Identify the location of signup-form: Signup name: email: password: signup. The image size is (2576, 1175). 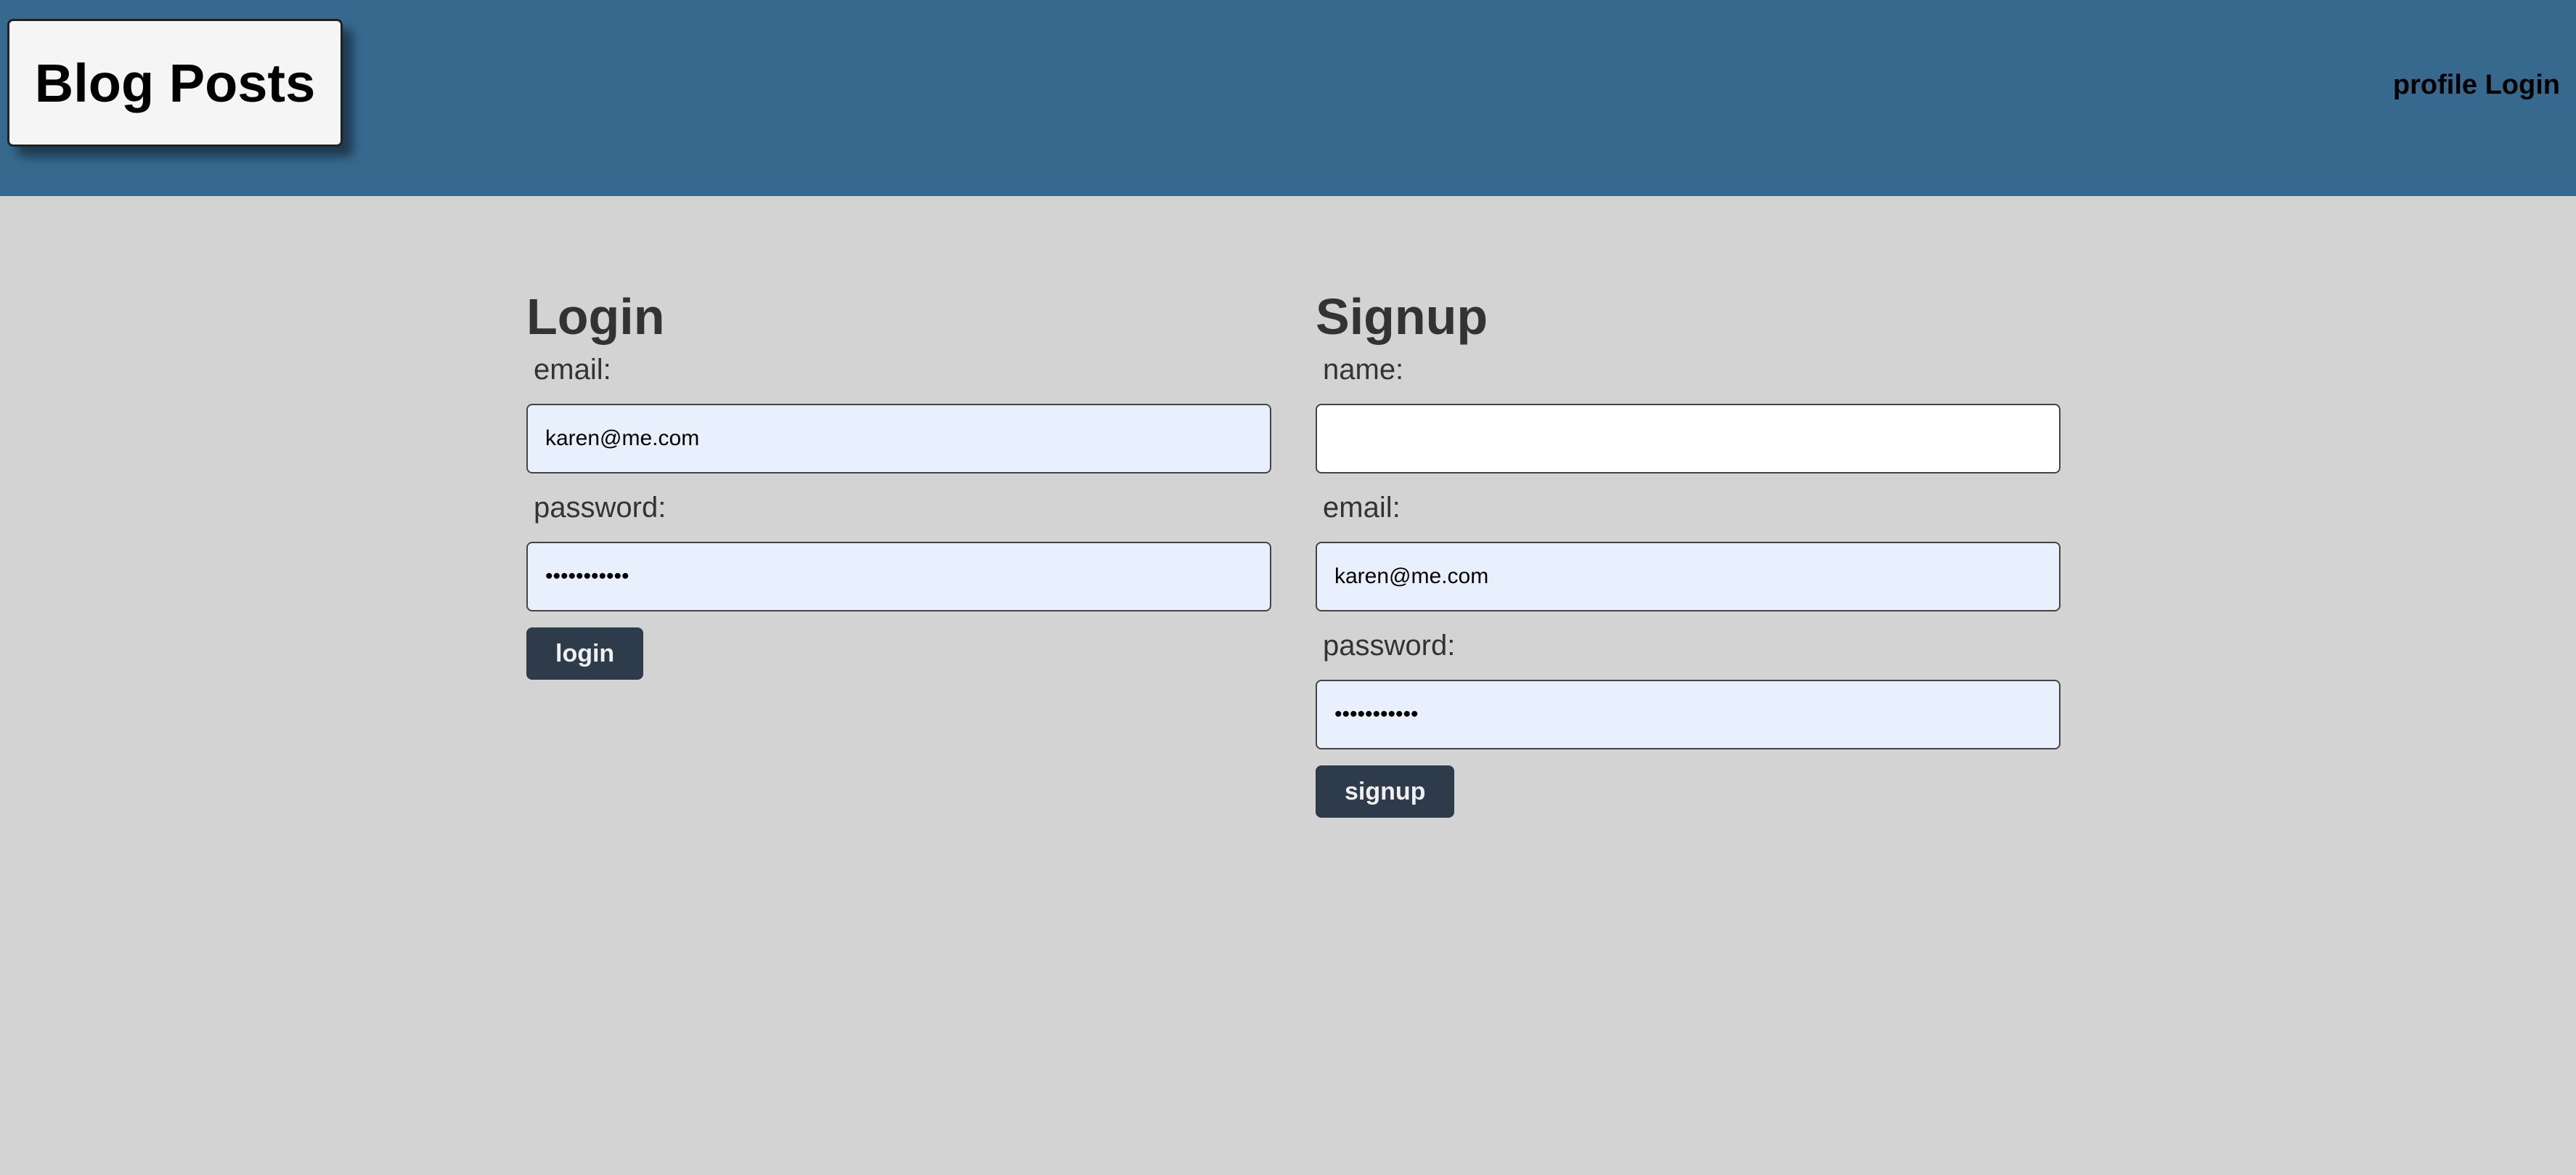
(1688, 554).